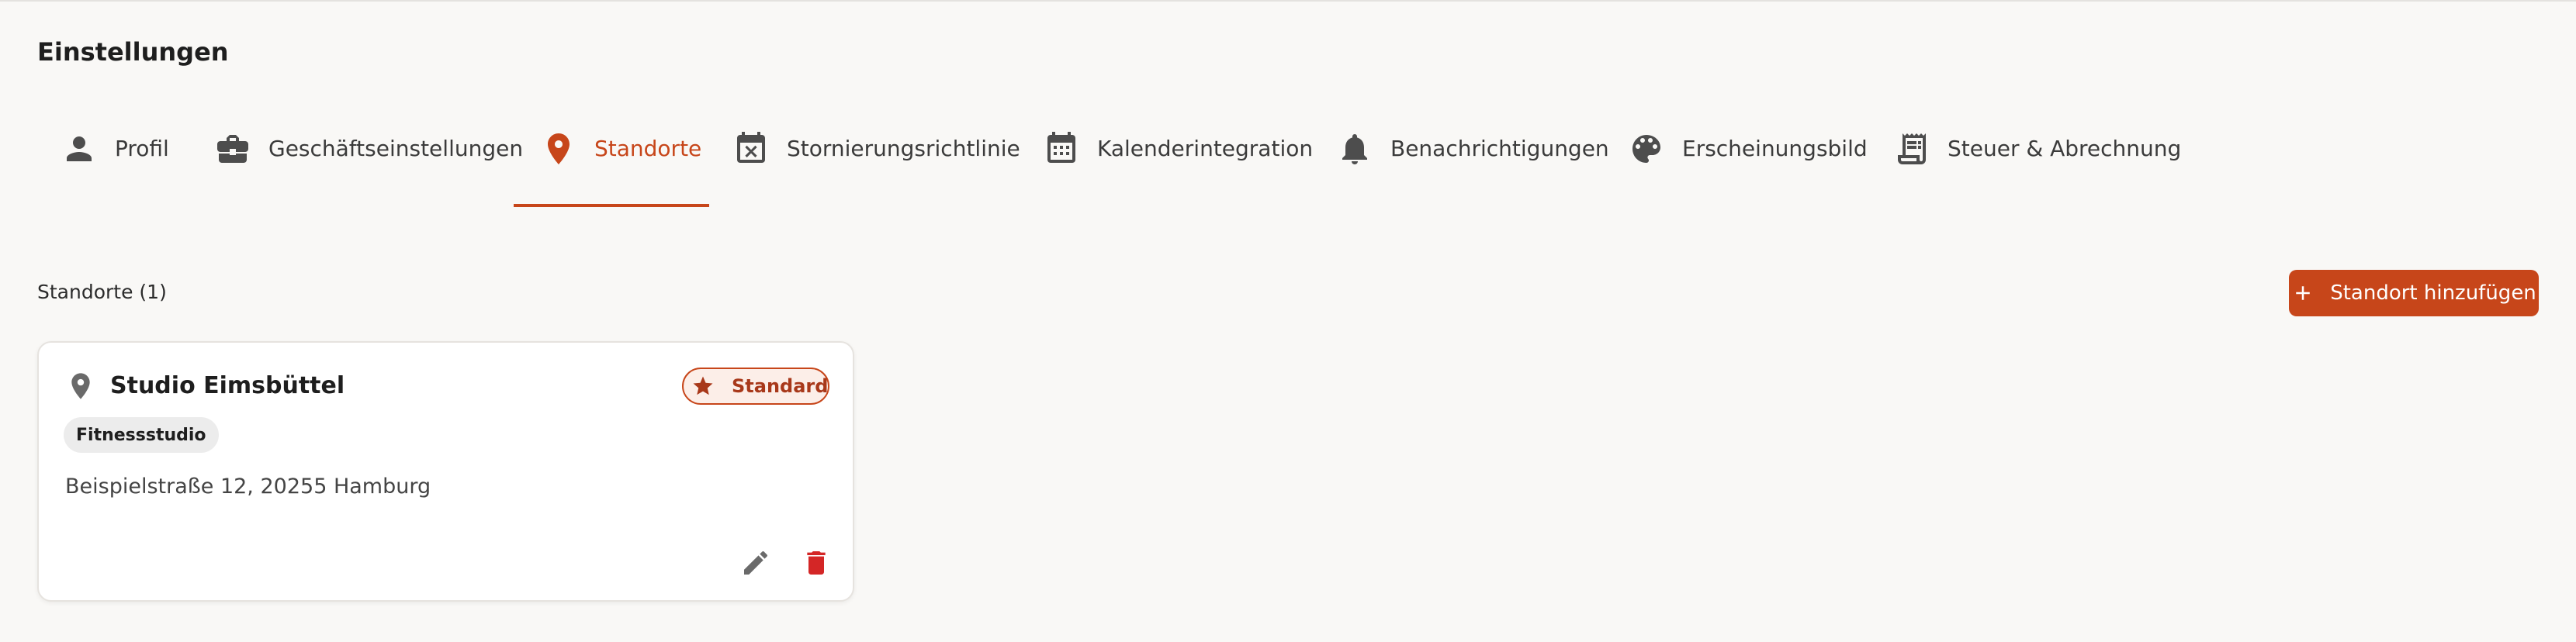  Describe the element at coordinates (2065, 148) in the screenshot. I see `tab-label: Steuer & Abrechnung` at that location.